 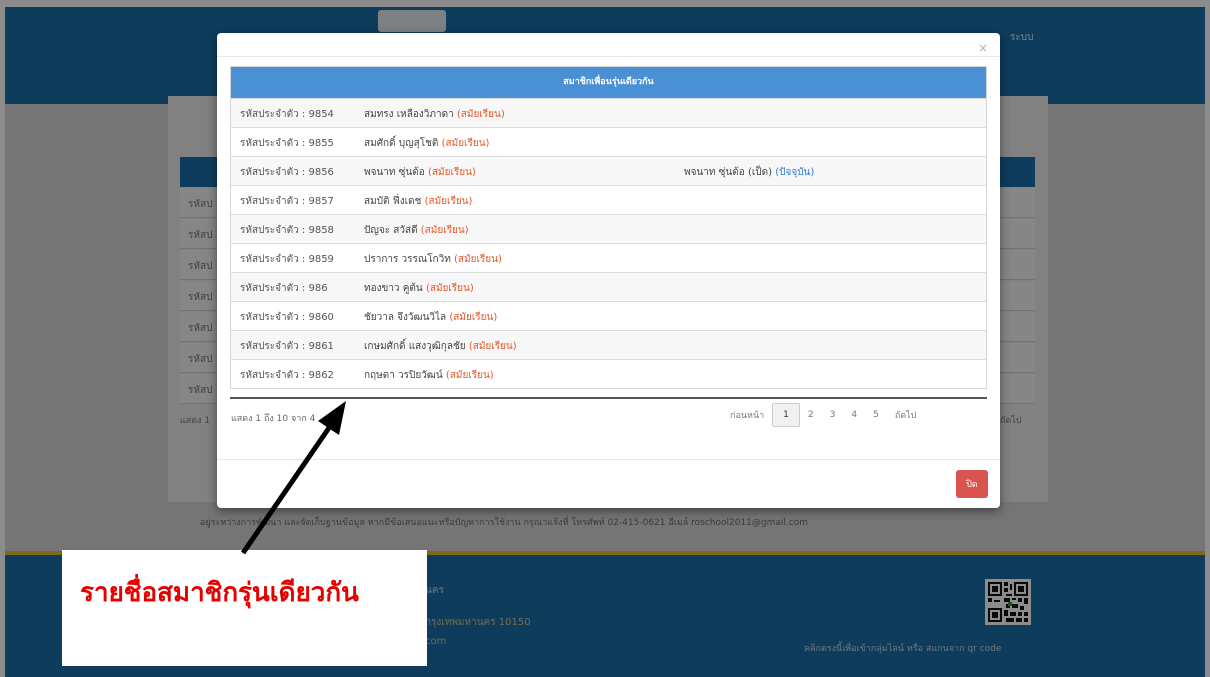 What do you see at coordinates (747, 415) in the screenshot?
I see `pagination-prev: ก่อนหน้า` at bounding box center [747, 415].